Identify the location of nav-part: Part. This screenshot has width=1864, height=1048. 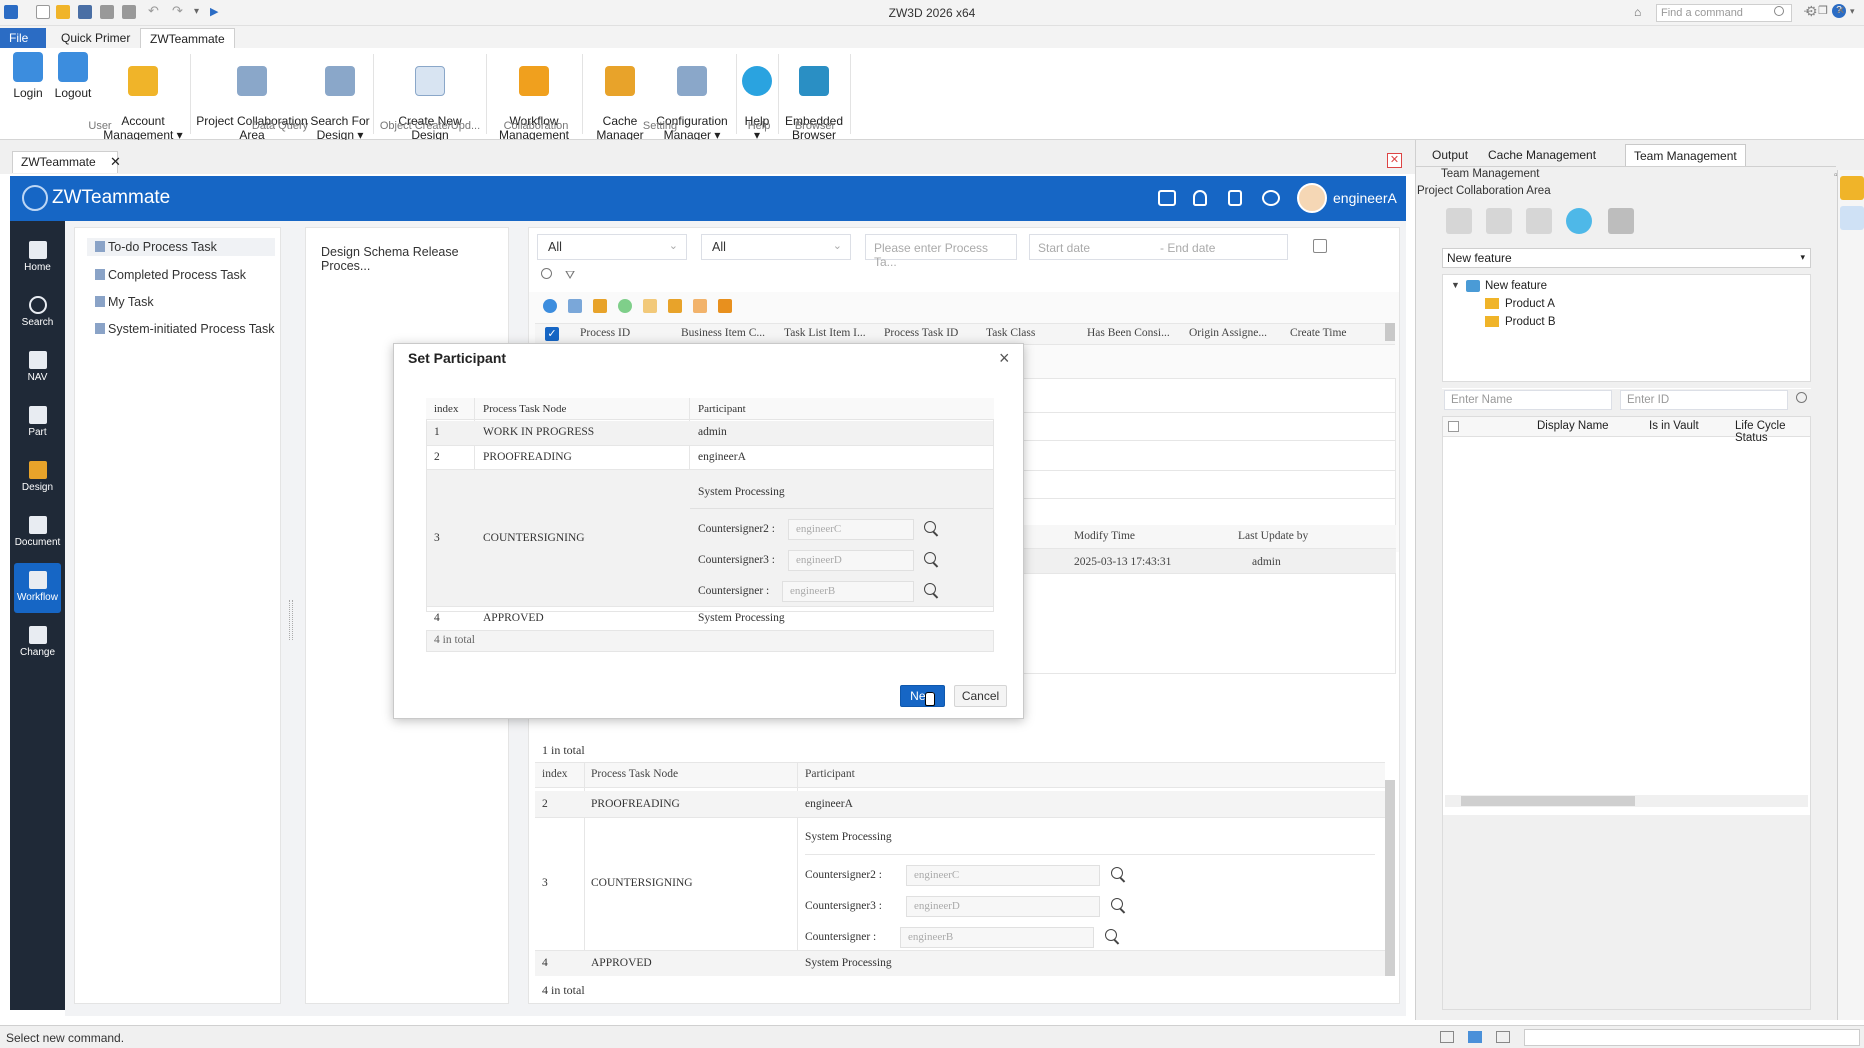
(37, 423).